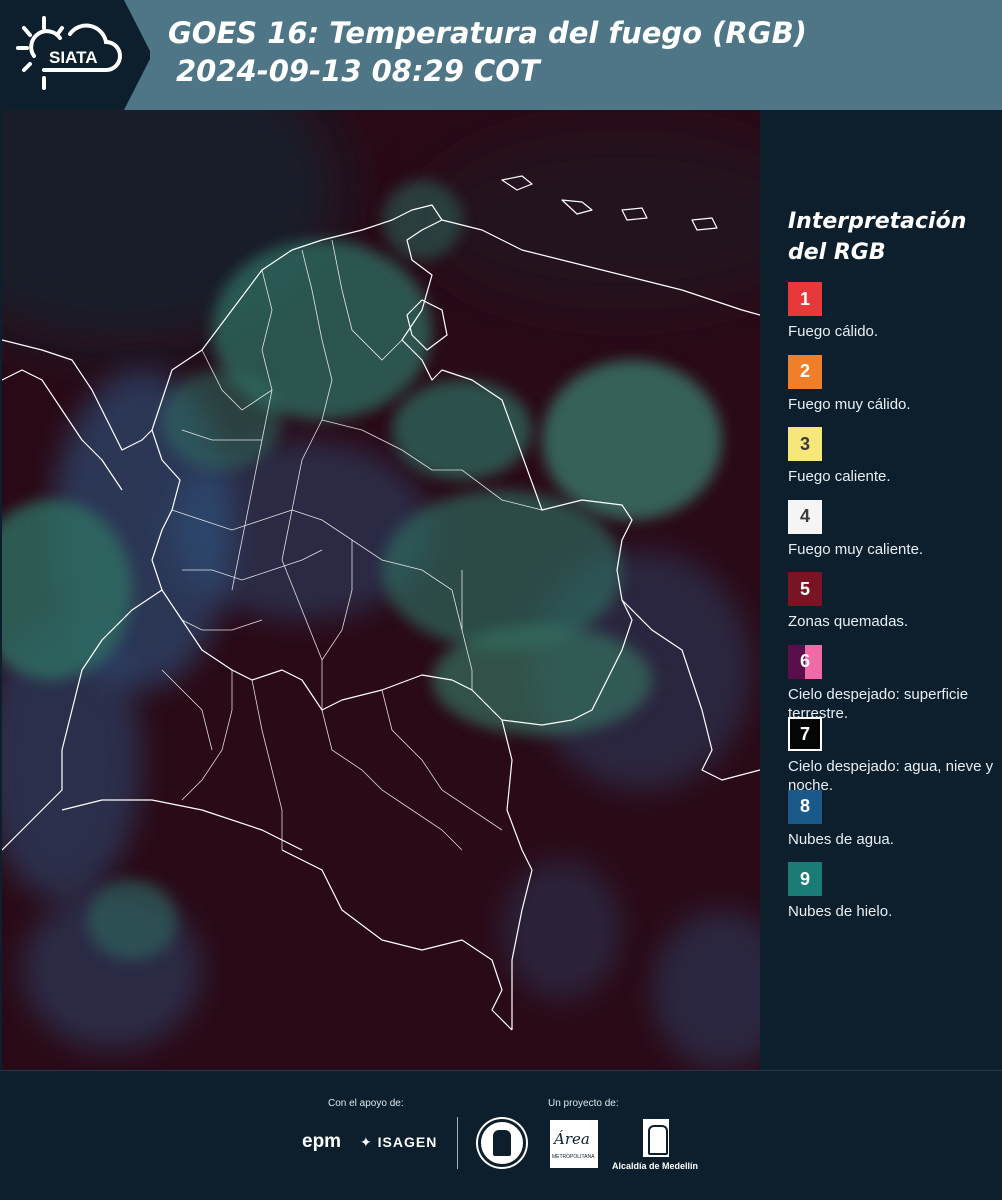  Describe the element at coordinates (849, 404) in the screenshot. I see `legend-label: Fuego muy cálido.` at that location.